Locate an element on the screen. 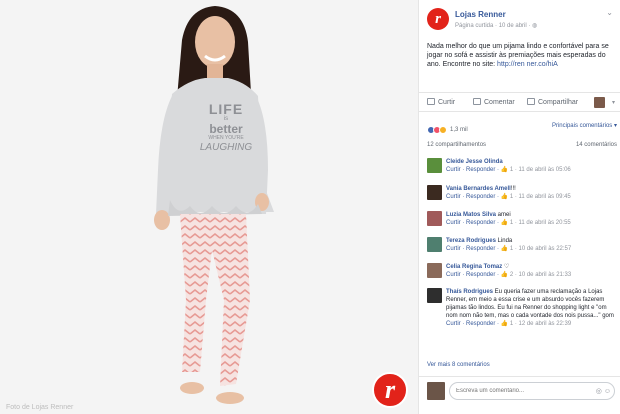 This screenshot has height=414, width=620. shirt-text-4: WHEN YOU'RE is located at coordinates (226, 138).